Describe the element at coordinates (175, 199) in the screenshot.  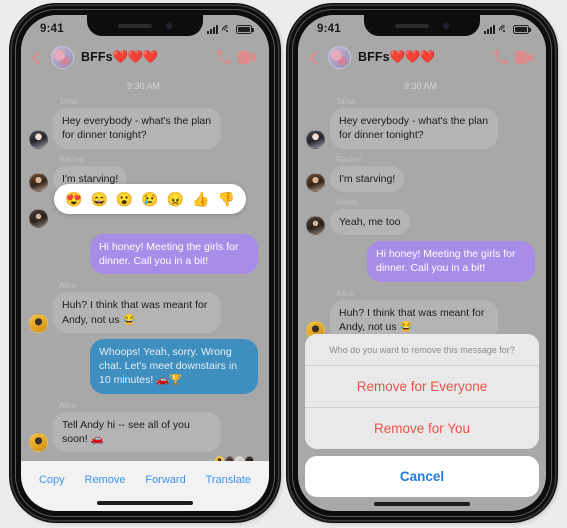
I see `angry-reaction: 😠` at that location.